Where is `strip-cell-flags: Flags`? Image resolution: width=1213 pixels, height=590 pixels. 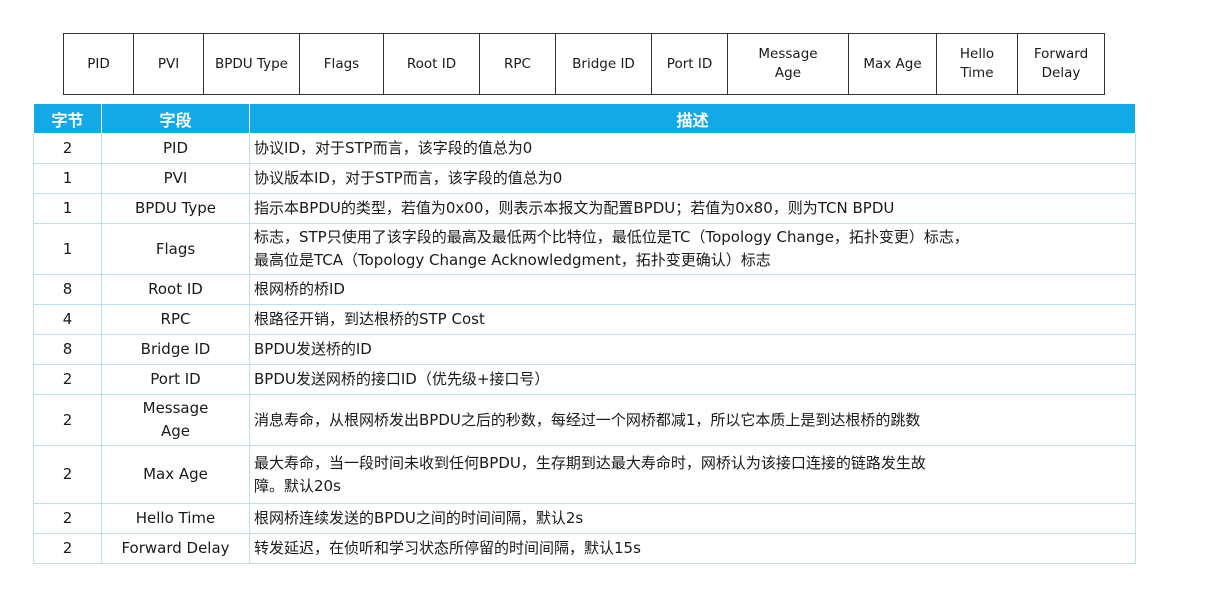 strip-cell-flags: Flags is located at coordinates (342, 64).